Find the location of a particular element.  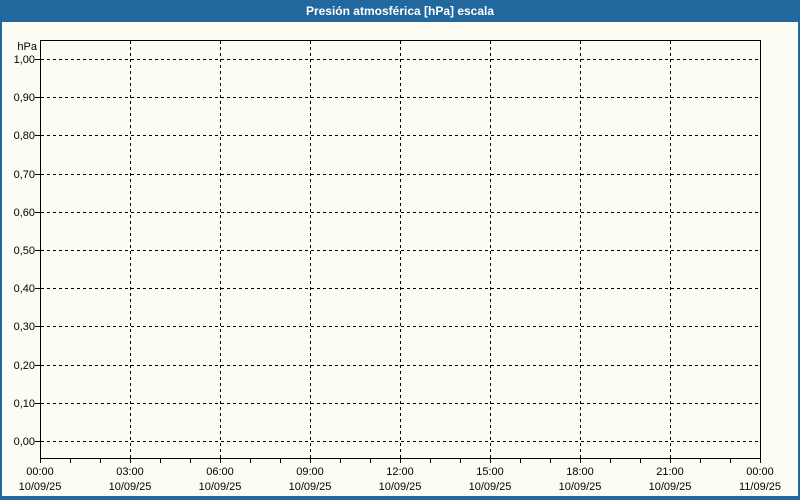

x-tick-time-label: 15:00 is located at coordinates (490, 472).